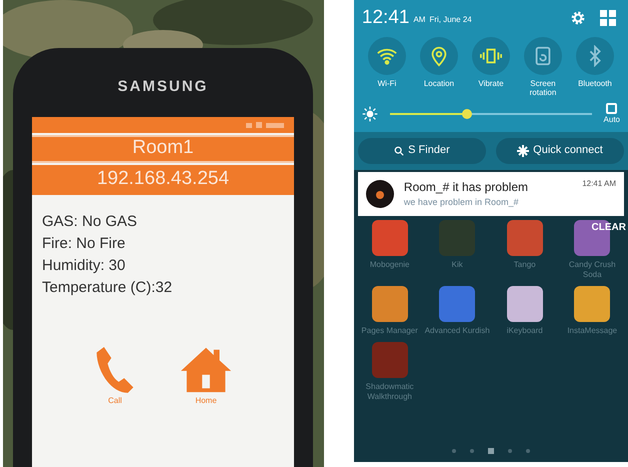 This screenshot has width=628, height=467. Describe the element at coordinates (115, 374) in the screenshot. I see `app-action-button: Call` at that location.